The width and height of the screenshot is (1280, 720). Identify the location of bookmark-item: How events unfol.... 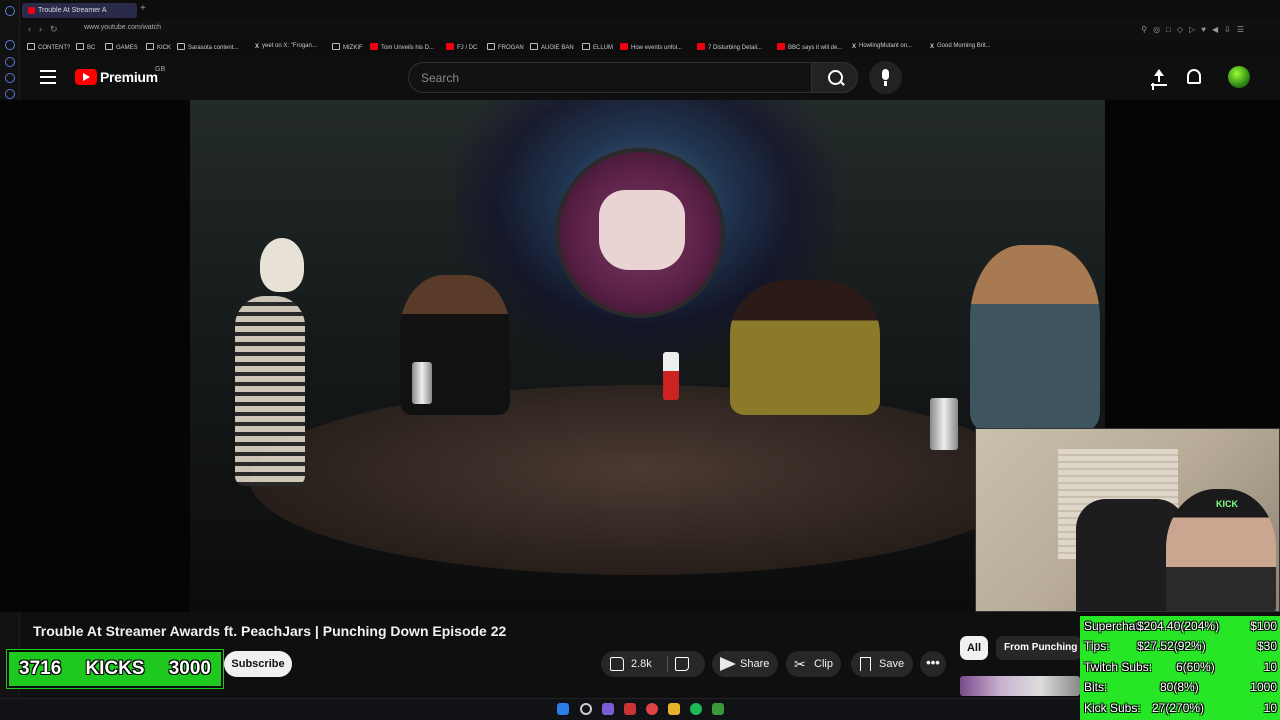
(651, 47).